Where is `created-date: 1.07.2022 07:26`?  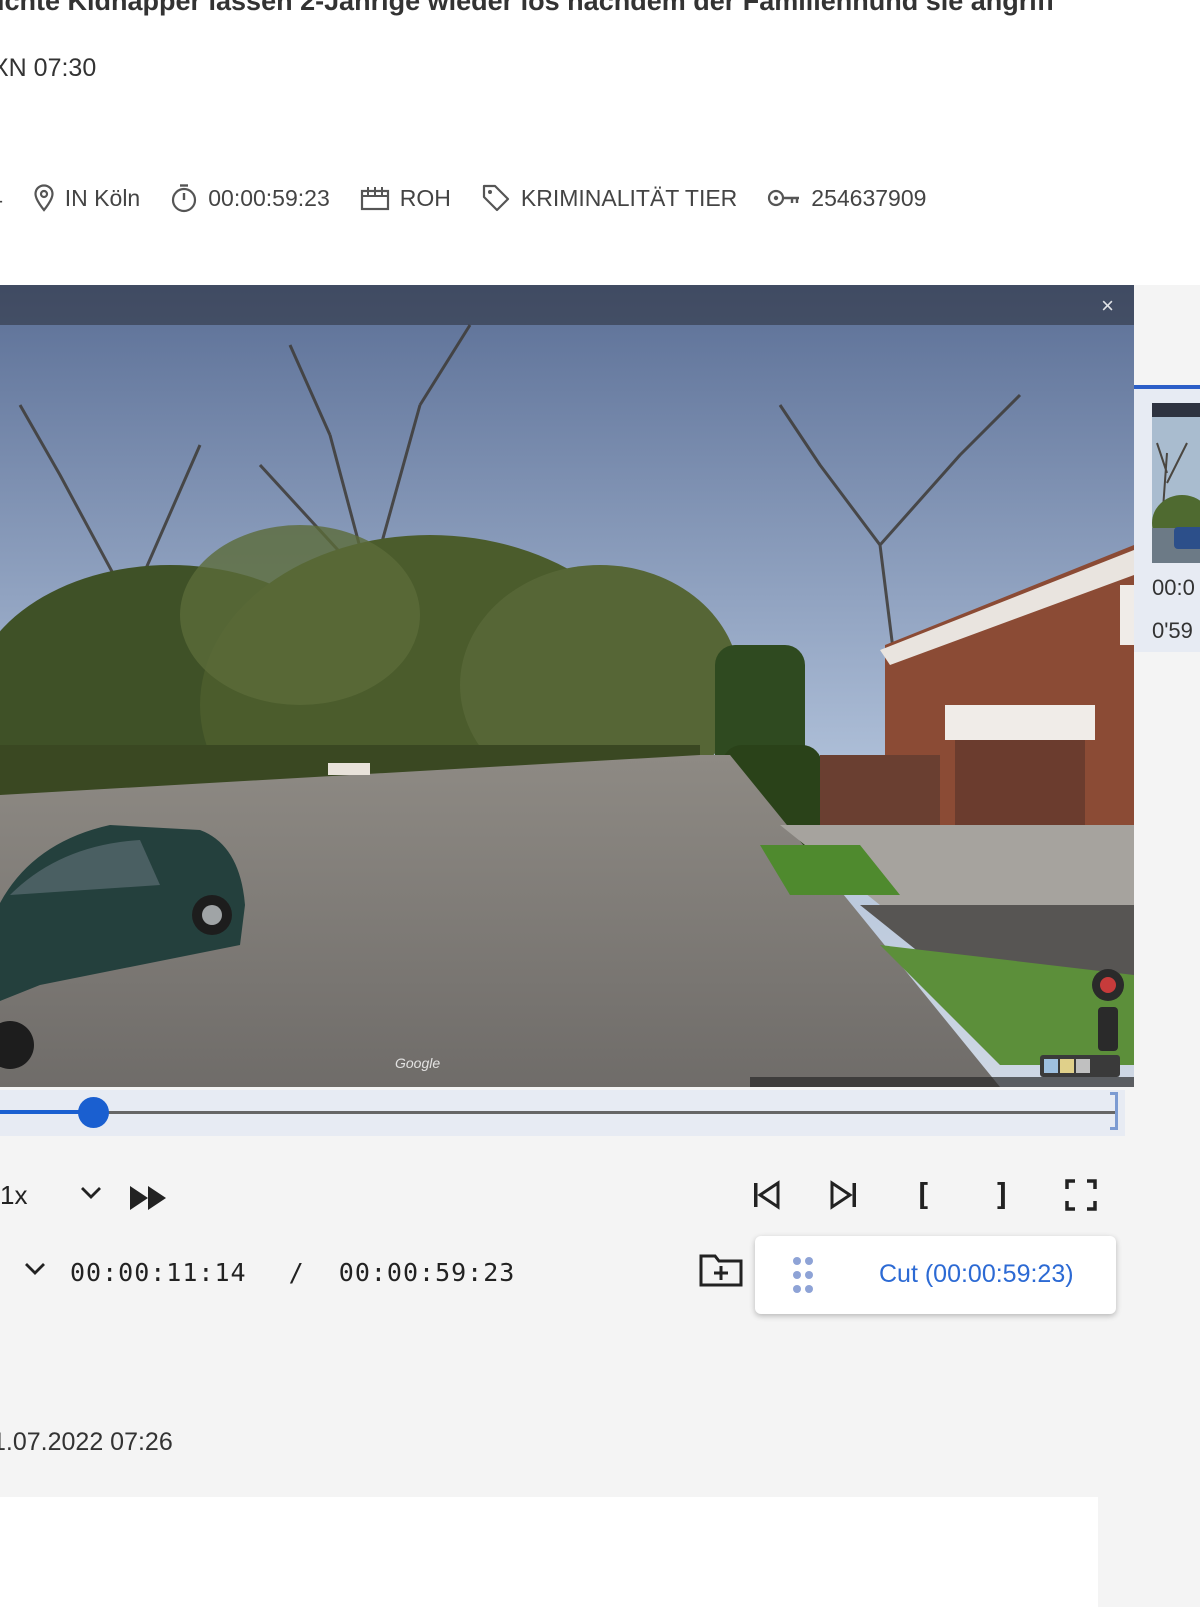
created-date: 1.07.2022 07:26 is located at coordinates (86, 1442).